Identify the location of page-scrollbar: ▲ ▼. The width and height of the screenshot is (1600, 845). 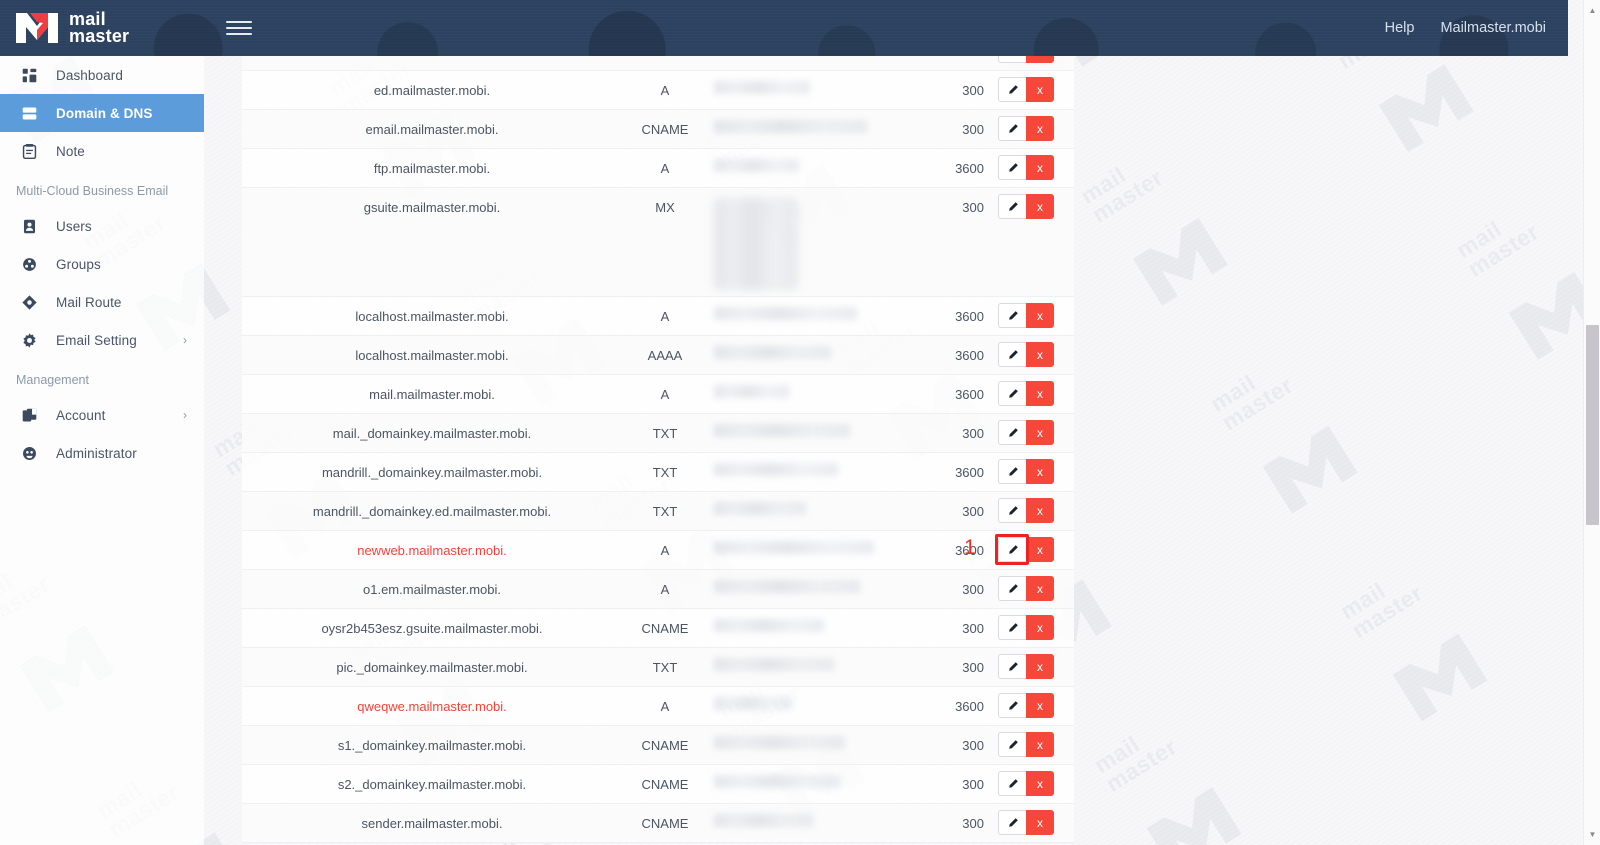
(1591, 422).